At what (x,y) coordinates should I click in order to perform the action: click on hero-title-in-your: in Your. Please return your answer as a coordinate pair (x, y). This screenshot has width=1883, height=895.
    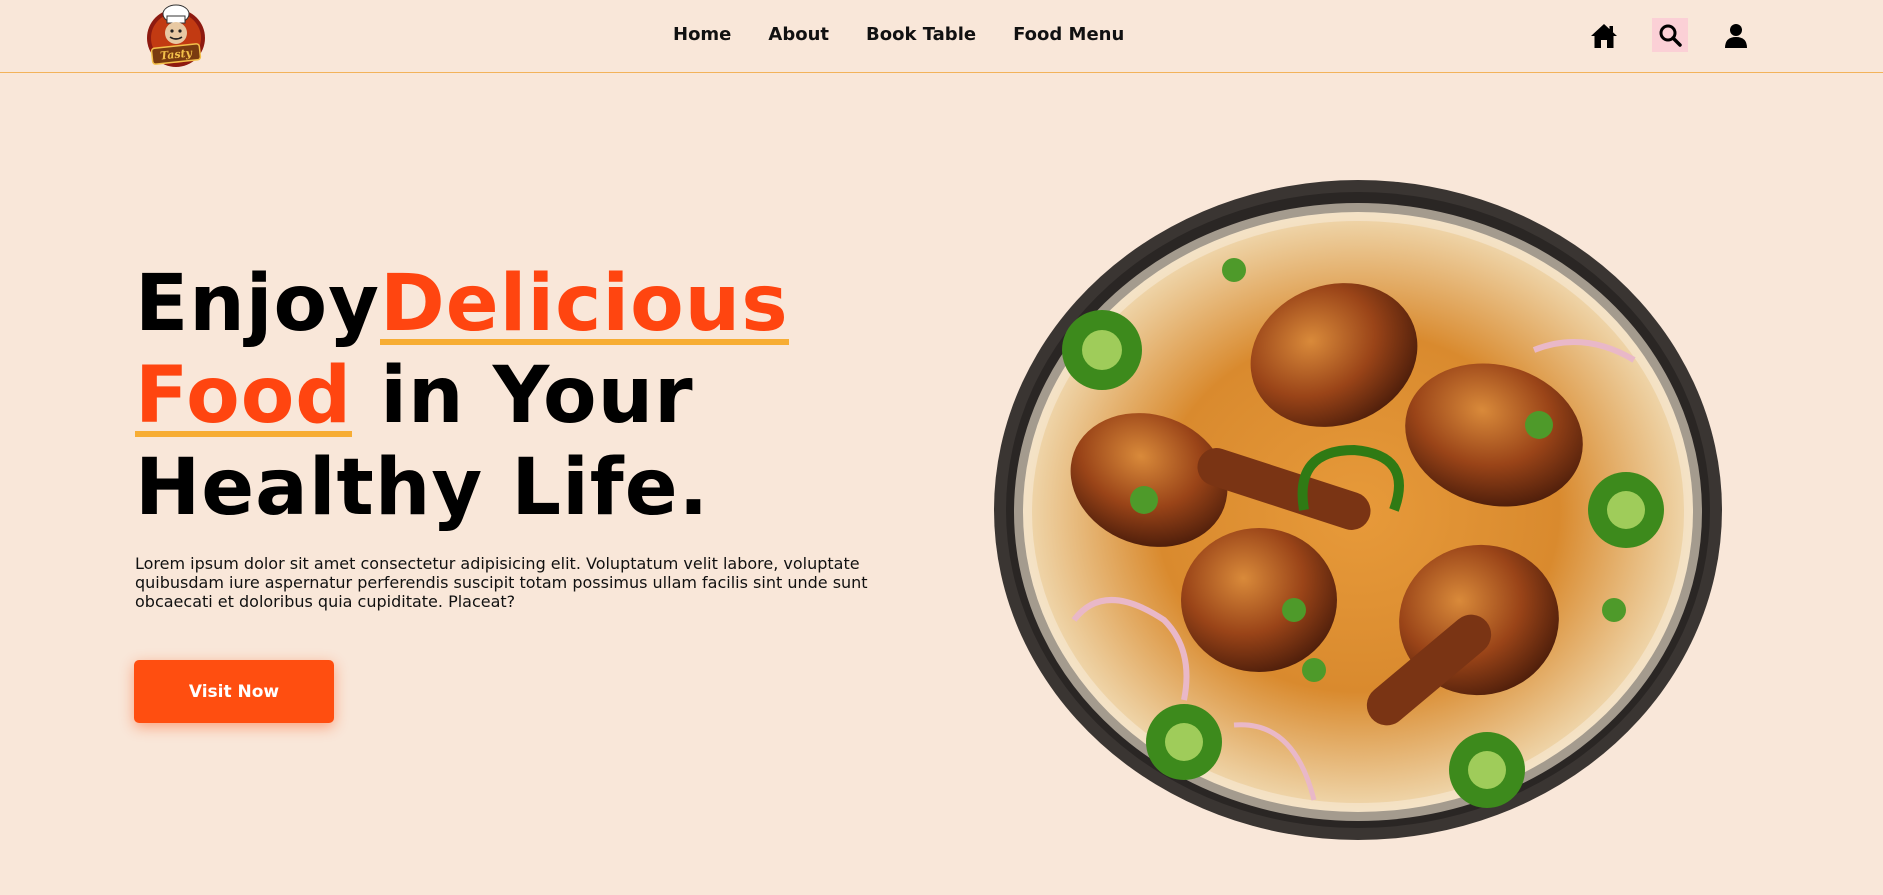
    Looking at the image, I should click on (523, 396).